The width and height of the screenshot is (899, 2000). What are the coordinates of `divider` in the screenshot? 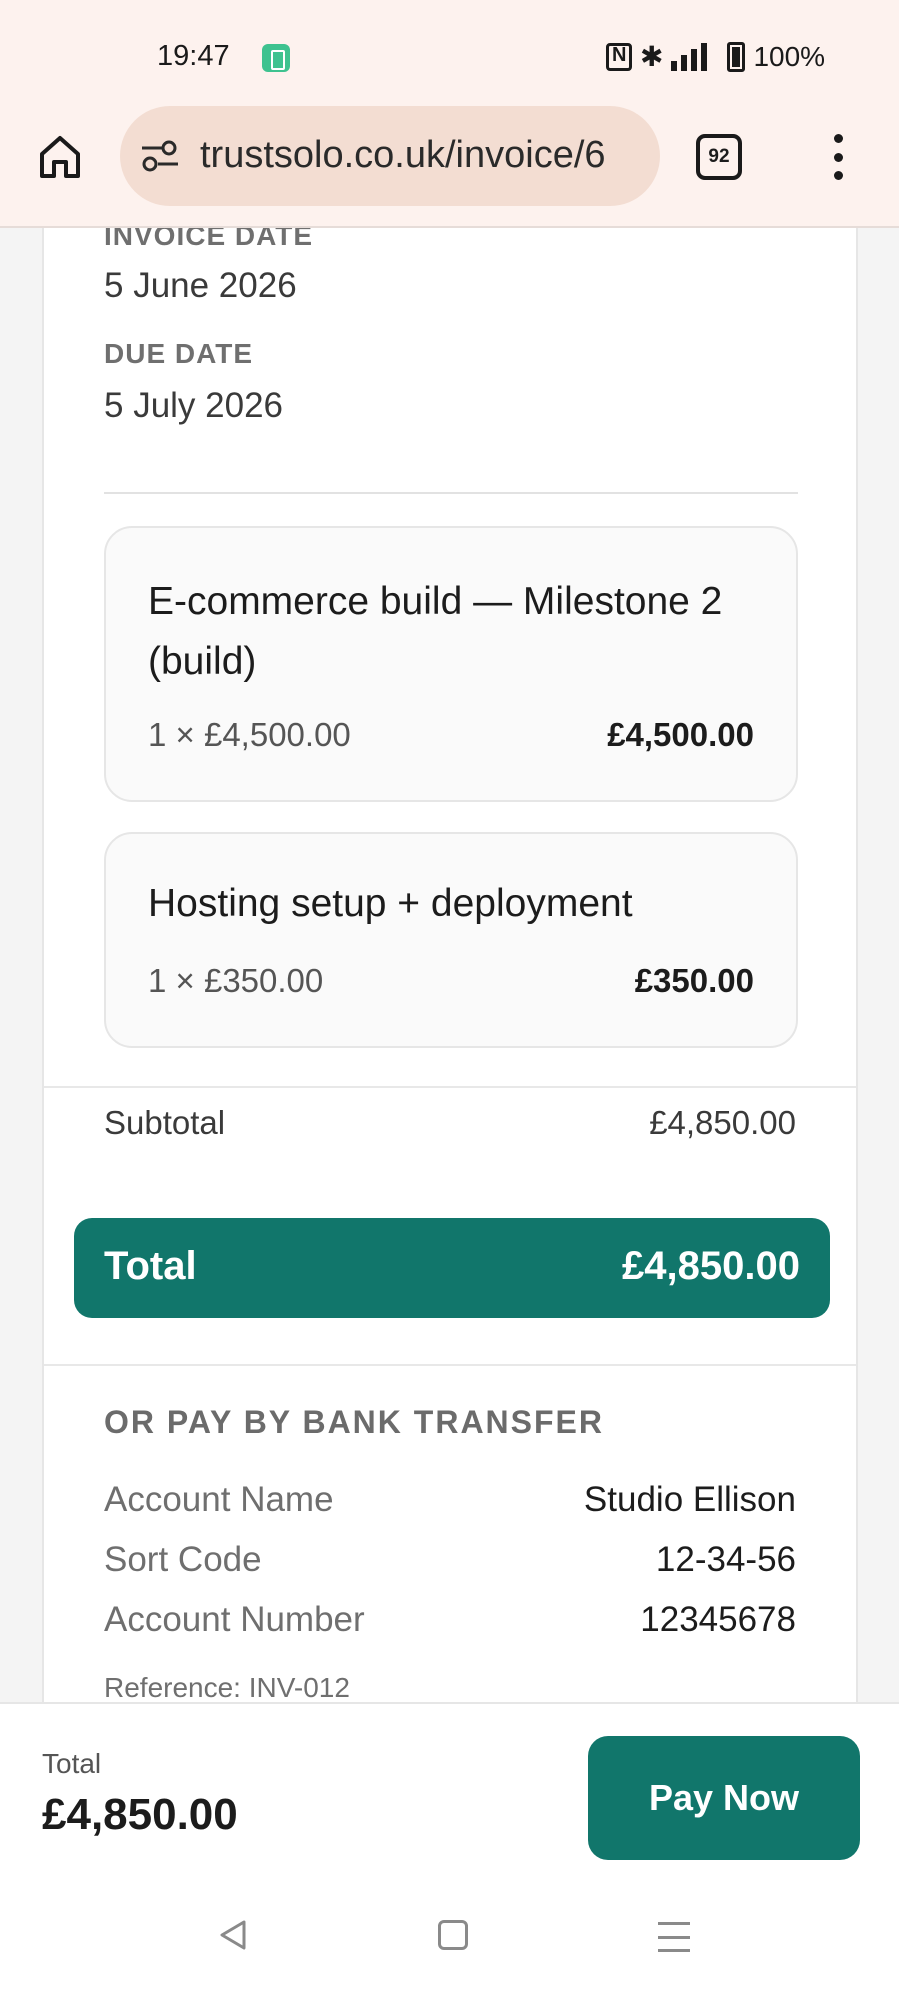 It's located at (451, 493).